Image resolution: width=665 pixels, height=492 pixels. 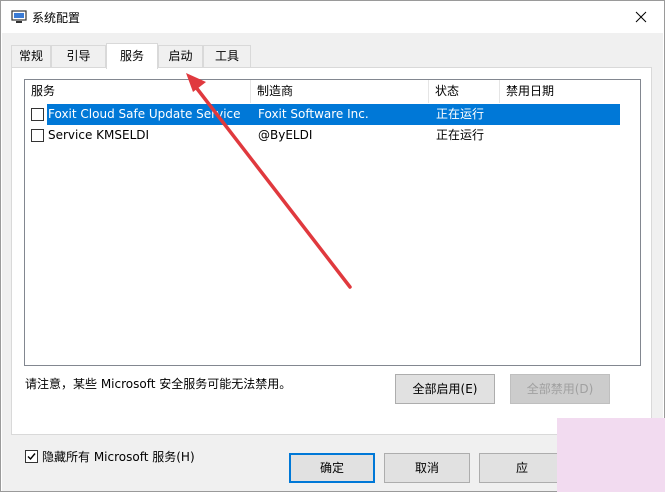 What do you see at coordinates (180, 56) in the screenshot?
I see `tab-startup: 启动` at bounding box center [180, 56].